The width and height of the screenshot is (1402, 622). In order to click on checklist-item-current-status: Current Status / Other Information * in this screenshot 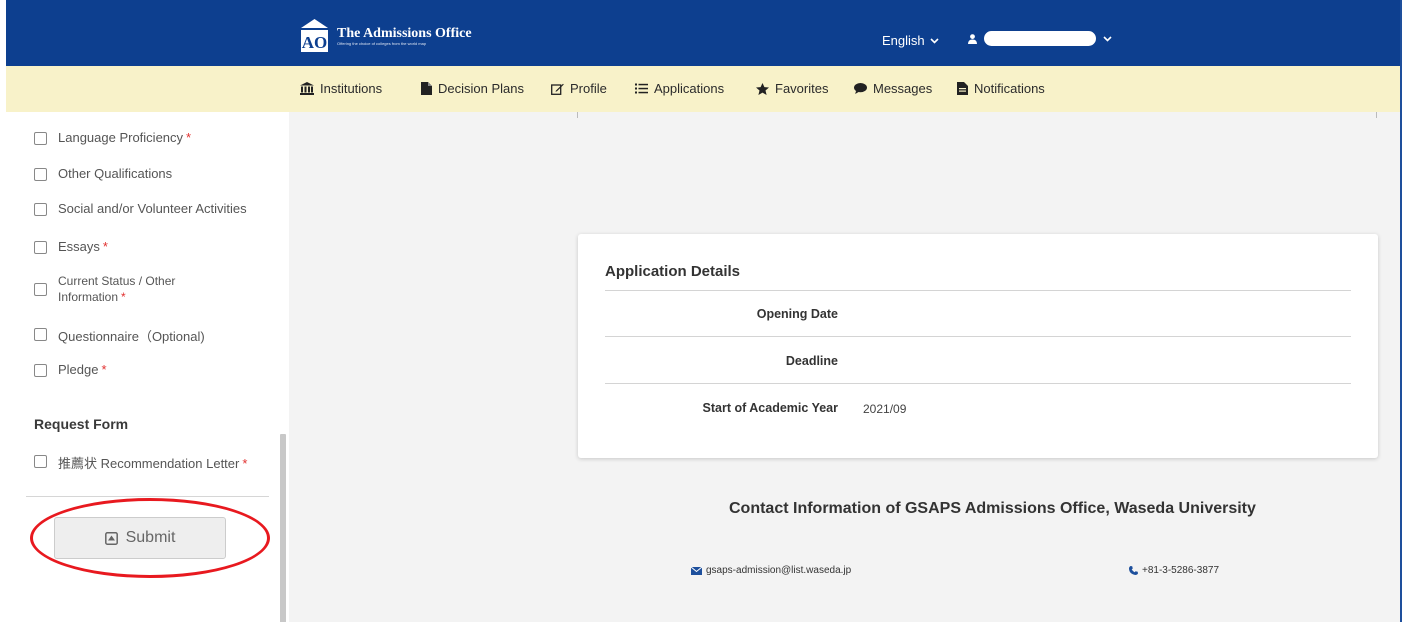, I will do `click(104, 289)`.